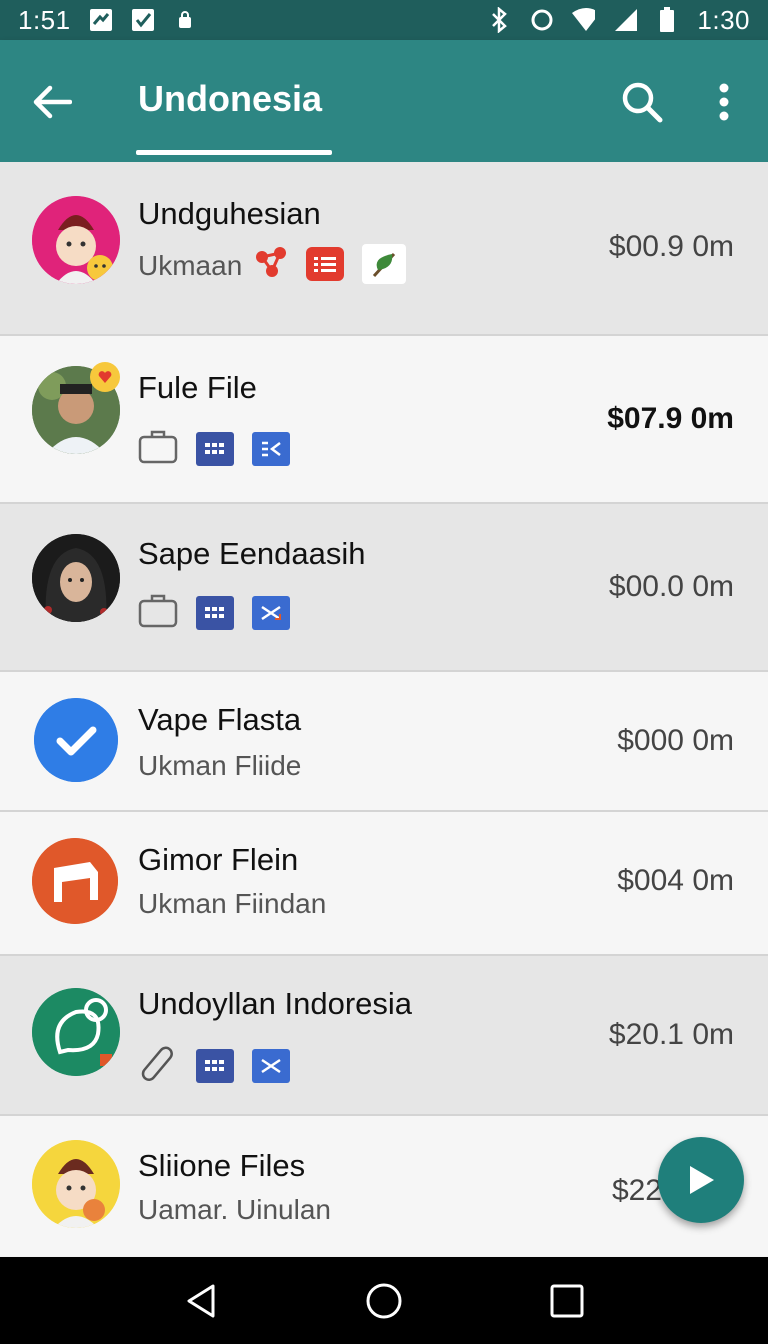 This screenshot has width=768, height=1344. Describe the element at coordinates (636, 1190) in the screenshot. I see `item-price: $22` at that location.